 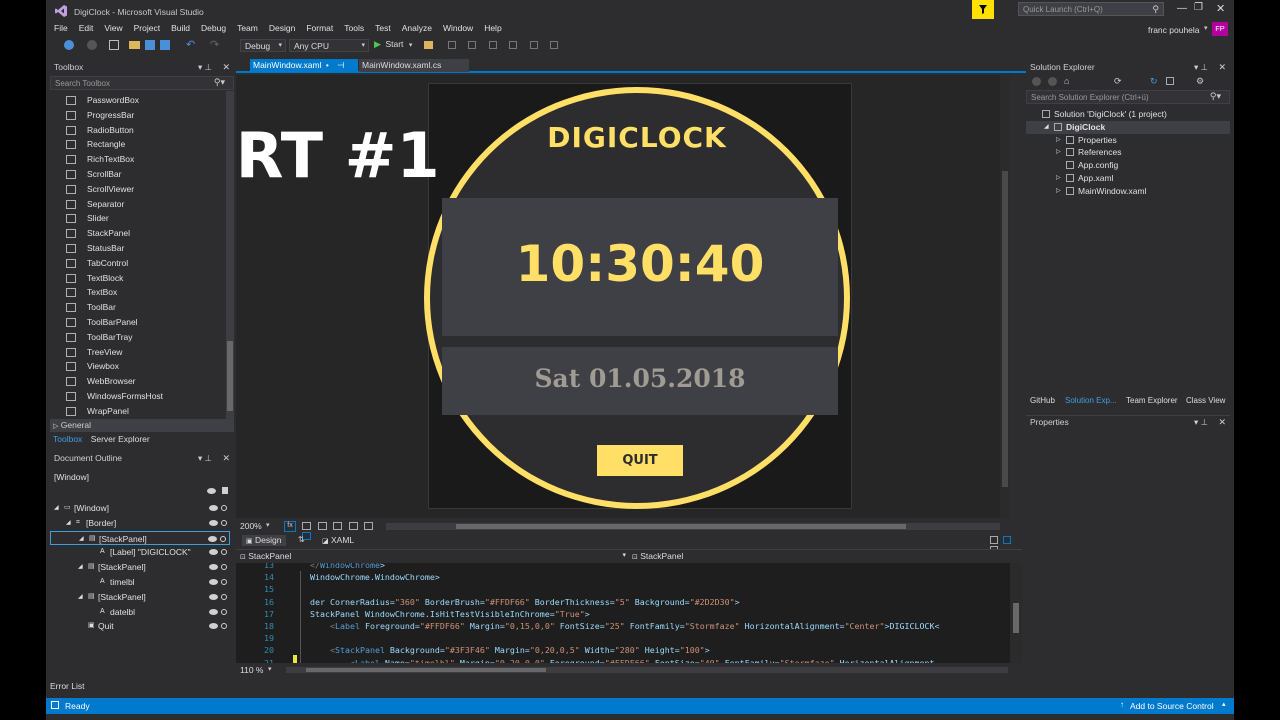 What do you see at coordinates (140, 508) in the screenshot?
I see `outline-row: ◢ ▭ [Window]` at bounding box center [140, 508].